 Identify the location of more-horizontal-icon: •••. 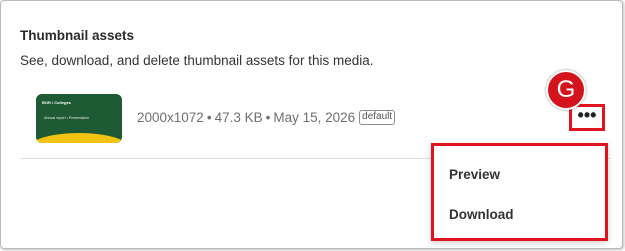
(587, 114).